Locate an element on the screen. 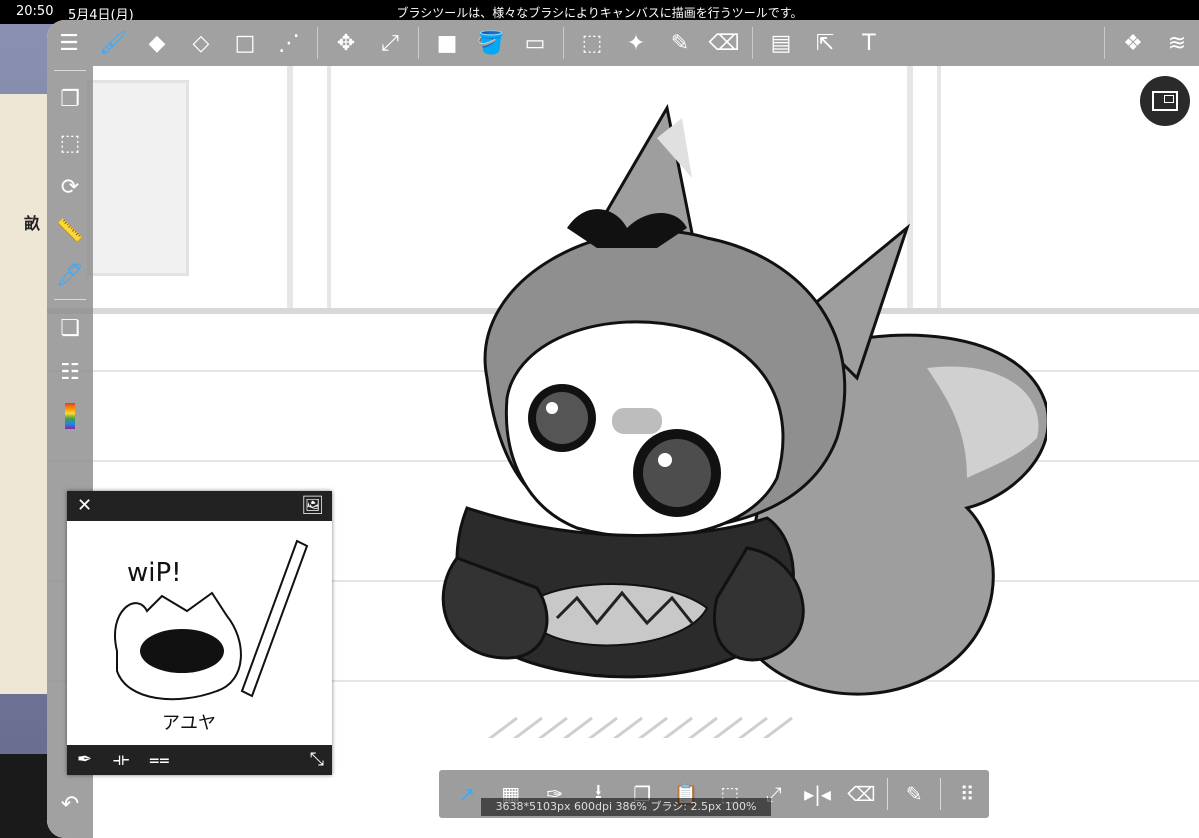  background-kanji: 畝 is located at coordinates (32, 223).